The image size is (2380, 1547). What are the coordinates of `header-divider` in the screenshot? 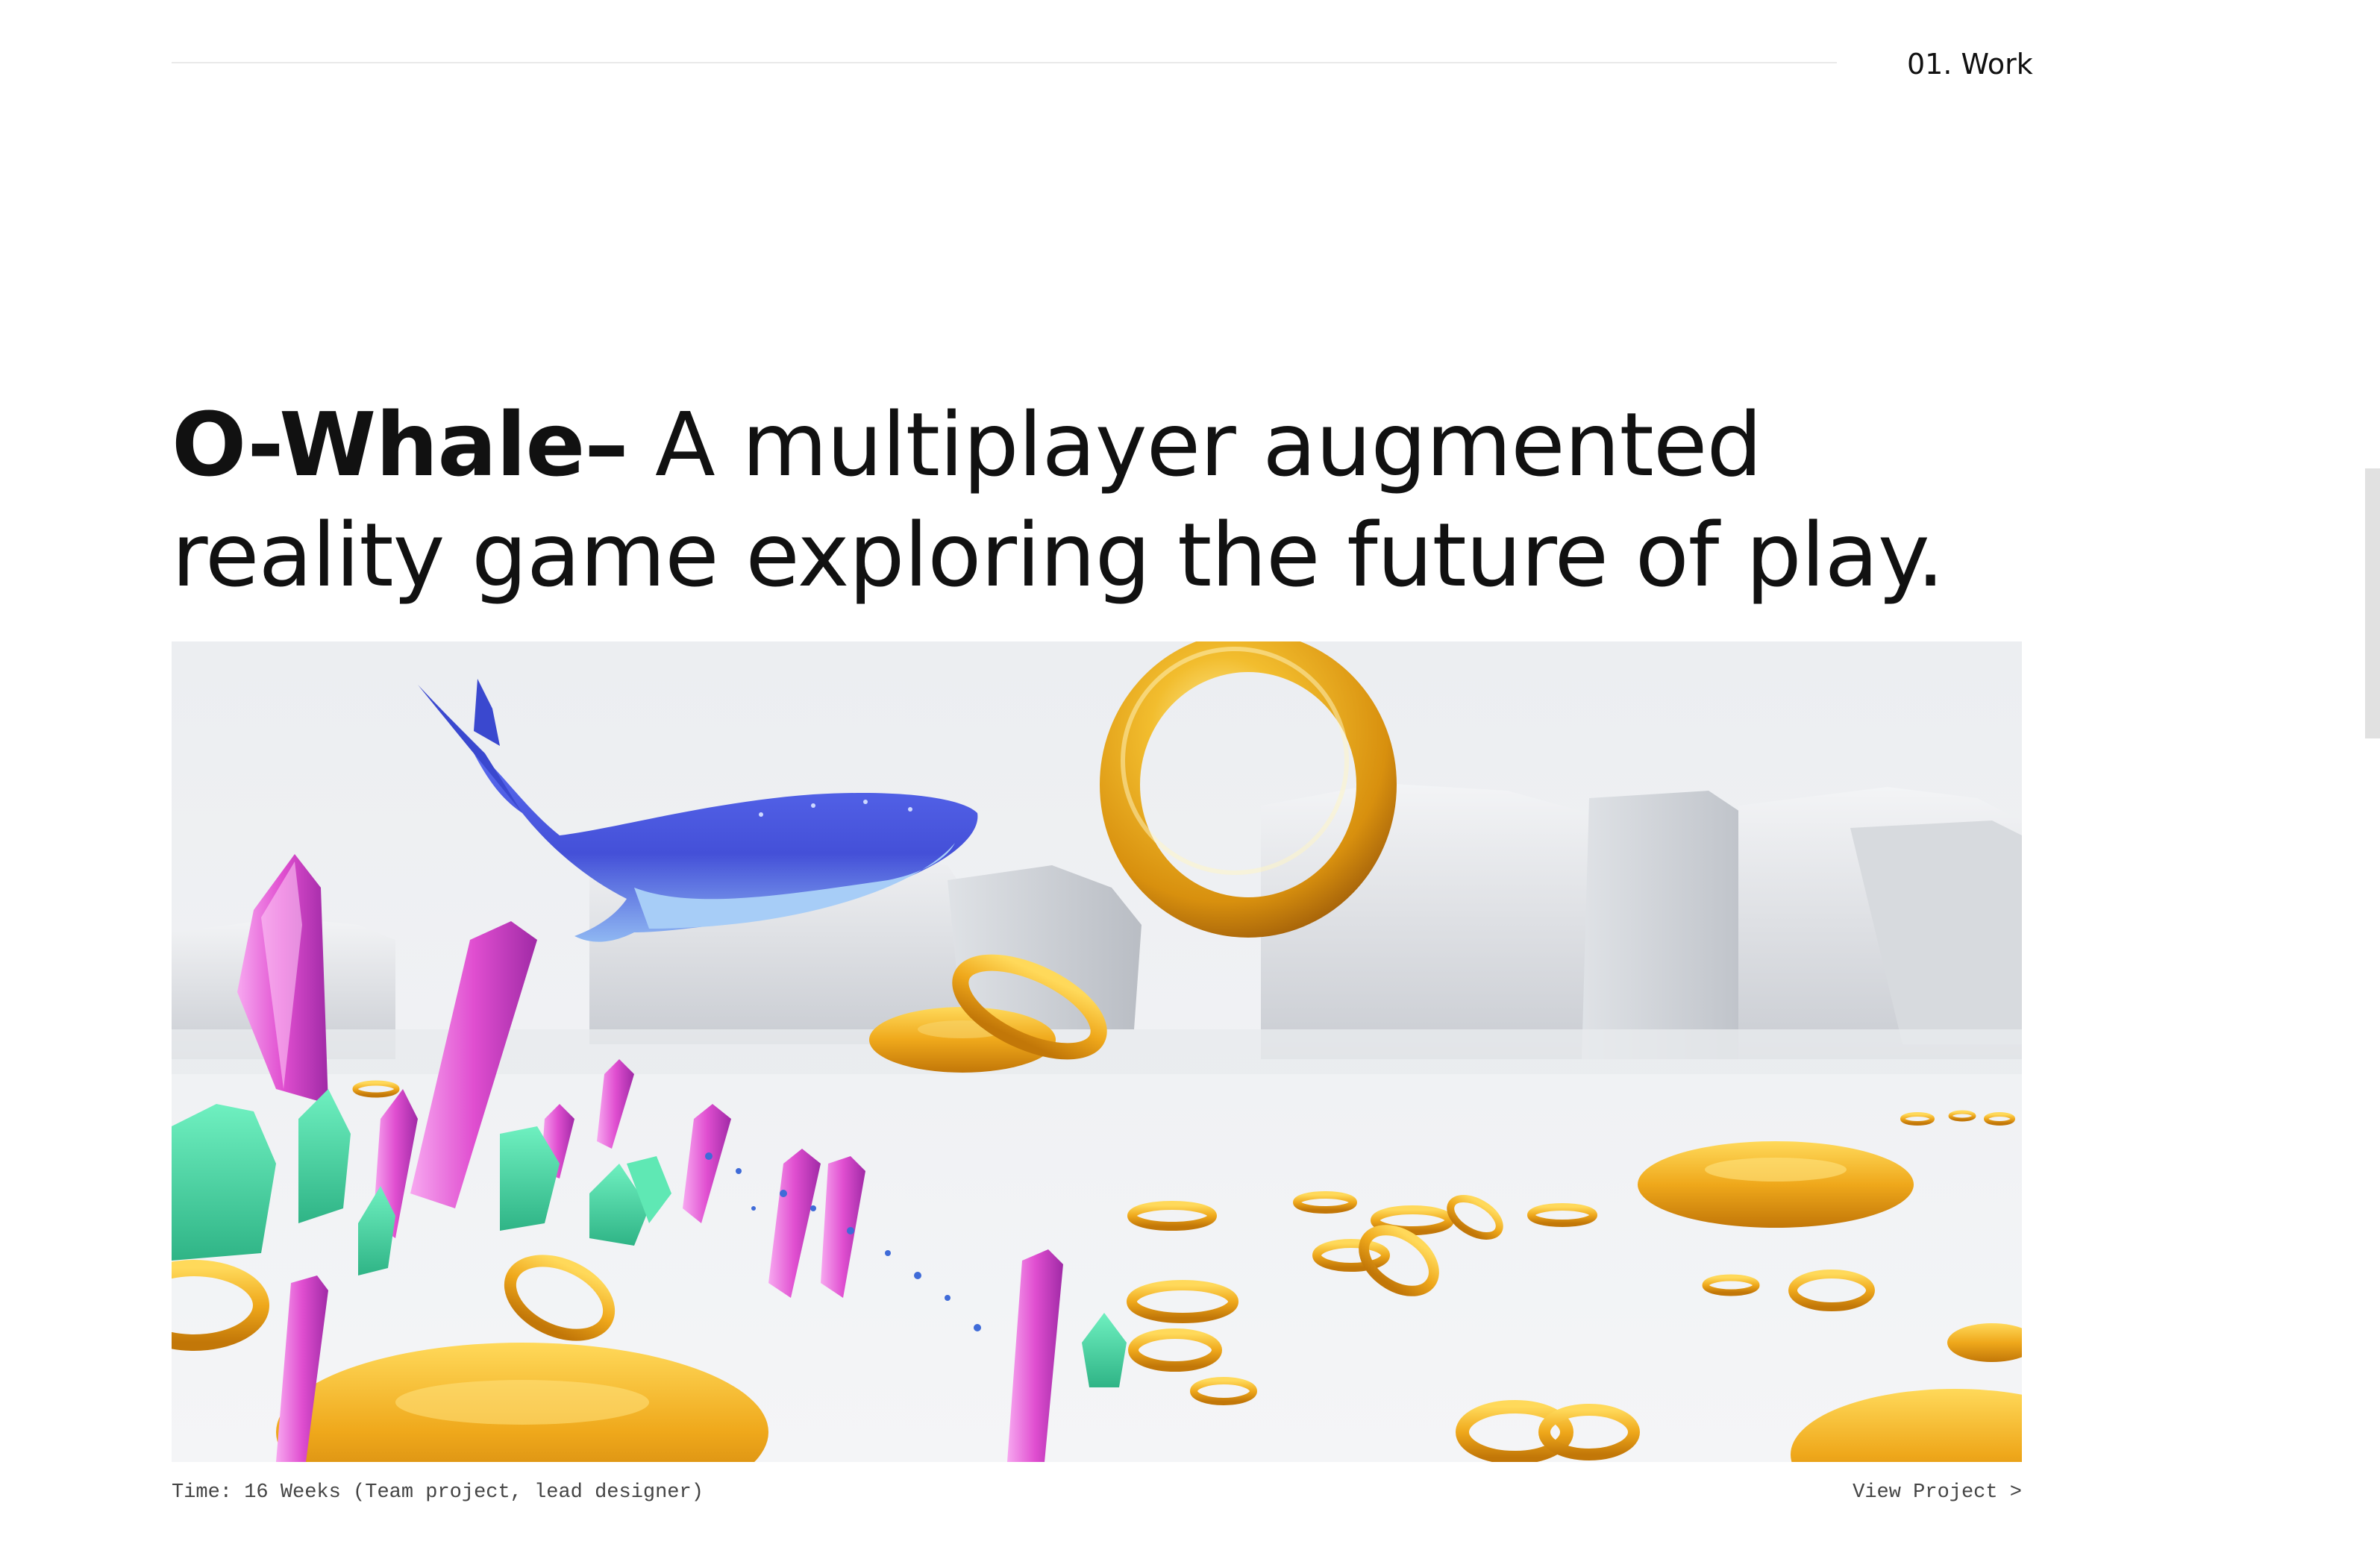 It's located at (1004, 62).